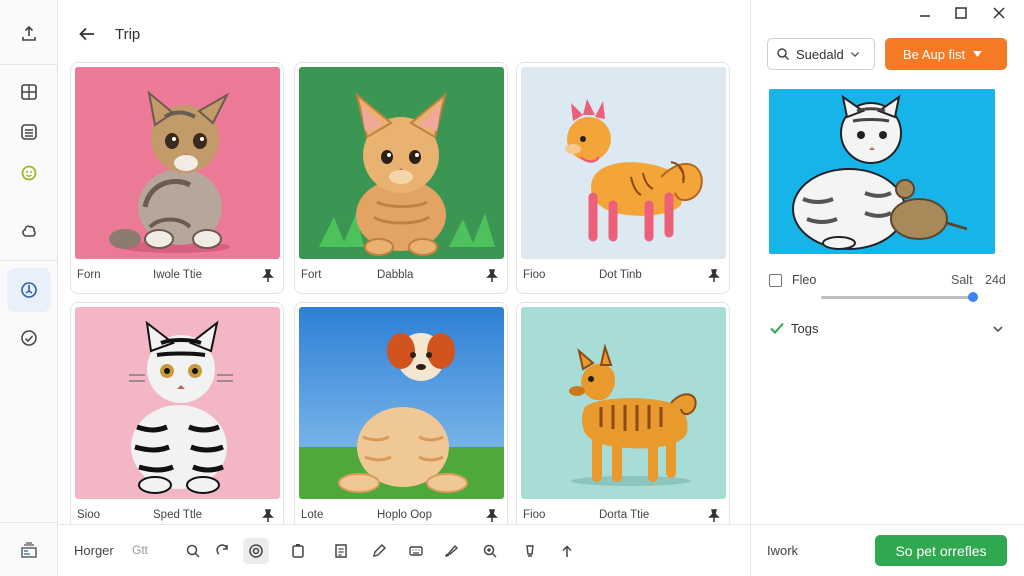 The width and height of the screenshot is (1024, 576). I want to click on bottom-toolbar: Horger Gtt, so click(404, 550).